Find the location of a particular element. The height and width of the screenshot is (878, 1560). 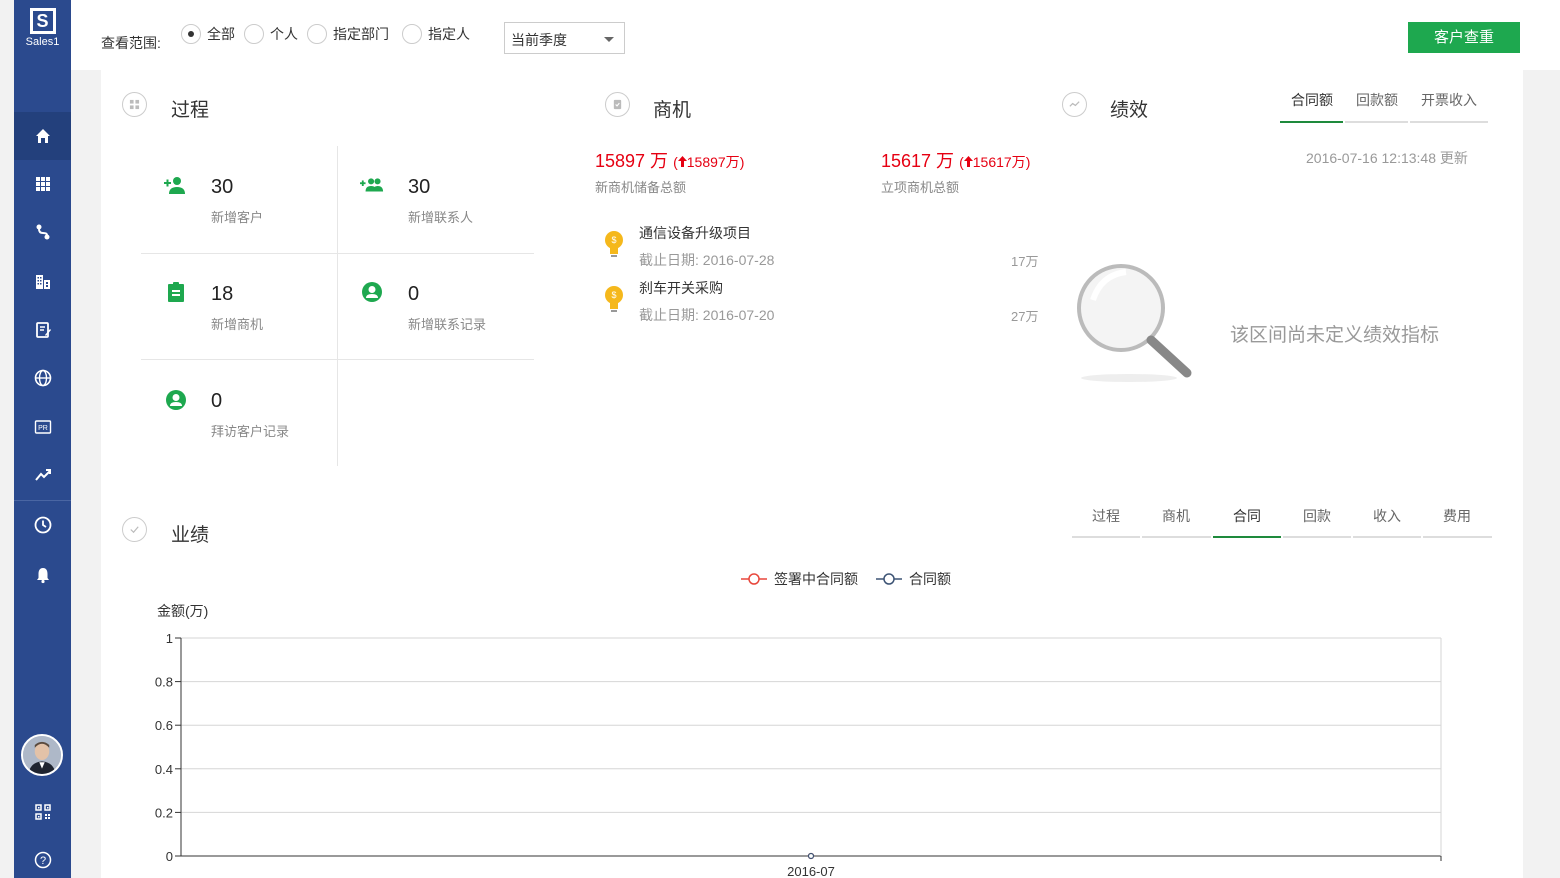

radio-label: 个人 is located at coordinates (284, 34).